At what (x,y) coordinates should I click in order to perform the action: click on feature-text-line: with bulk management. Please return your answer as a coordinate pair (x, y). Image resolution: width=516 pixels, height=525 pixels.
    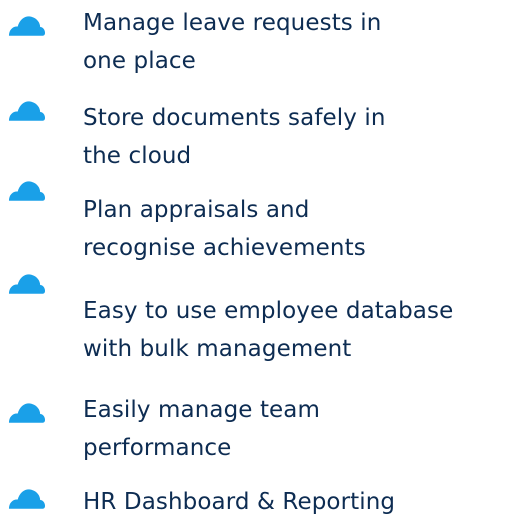
    Looking at the image, I should click on (217, 349).